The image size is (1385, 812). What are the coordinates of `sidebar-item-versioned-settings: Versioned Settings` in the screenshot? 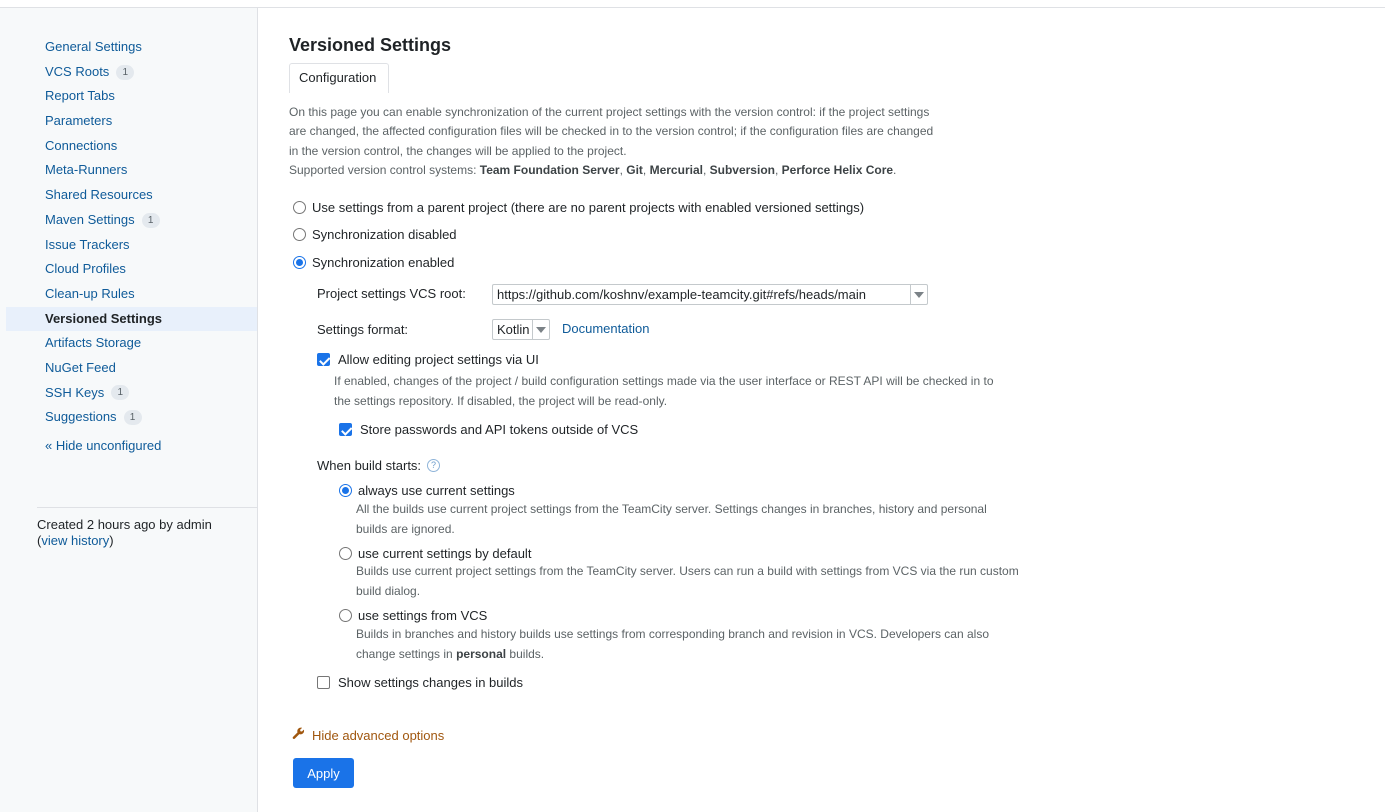 It's located at (131, 319).